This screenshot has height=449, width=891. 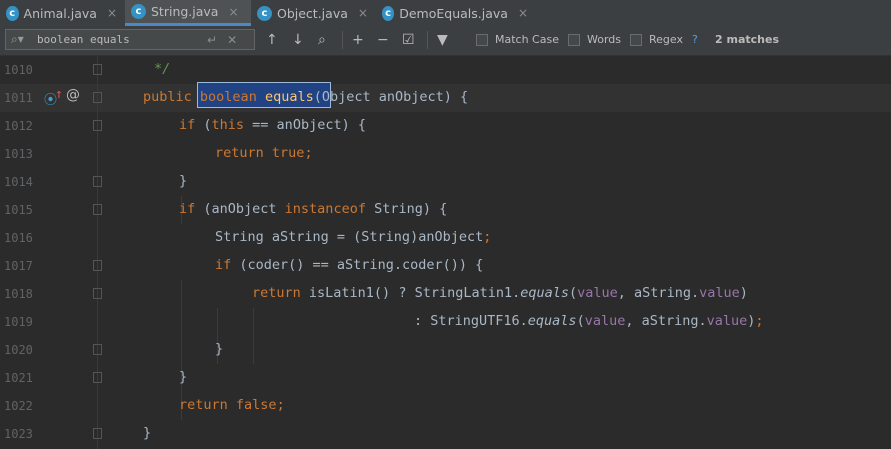 What do you see at coordinates (240, 209) in the screenshot?
I see `code-fragment: (anObject` at bounding box center [240, 209].